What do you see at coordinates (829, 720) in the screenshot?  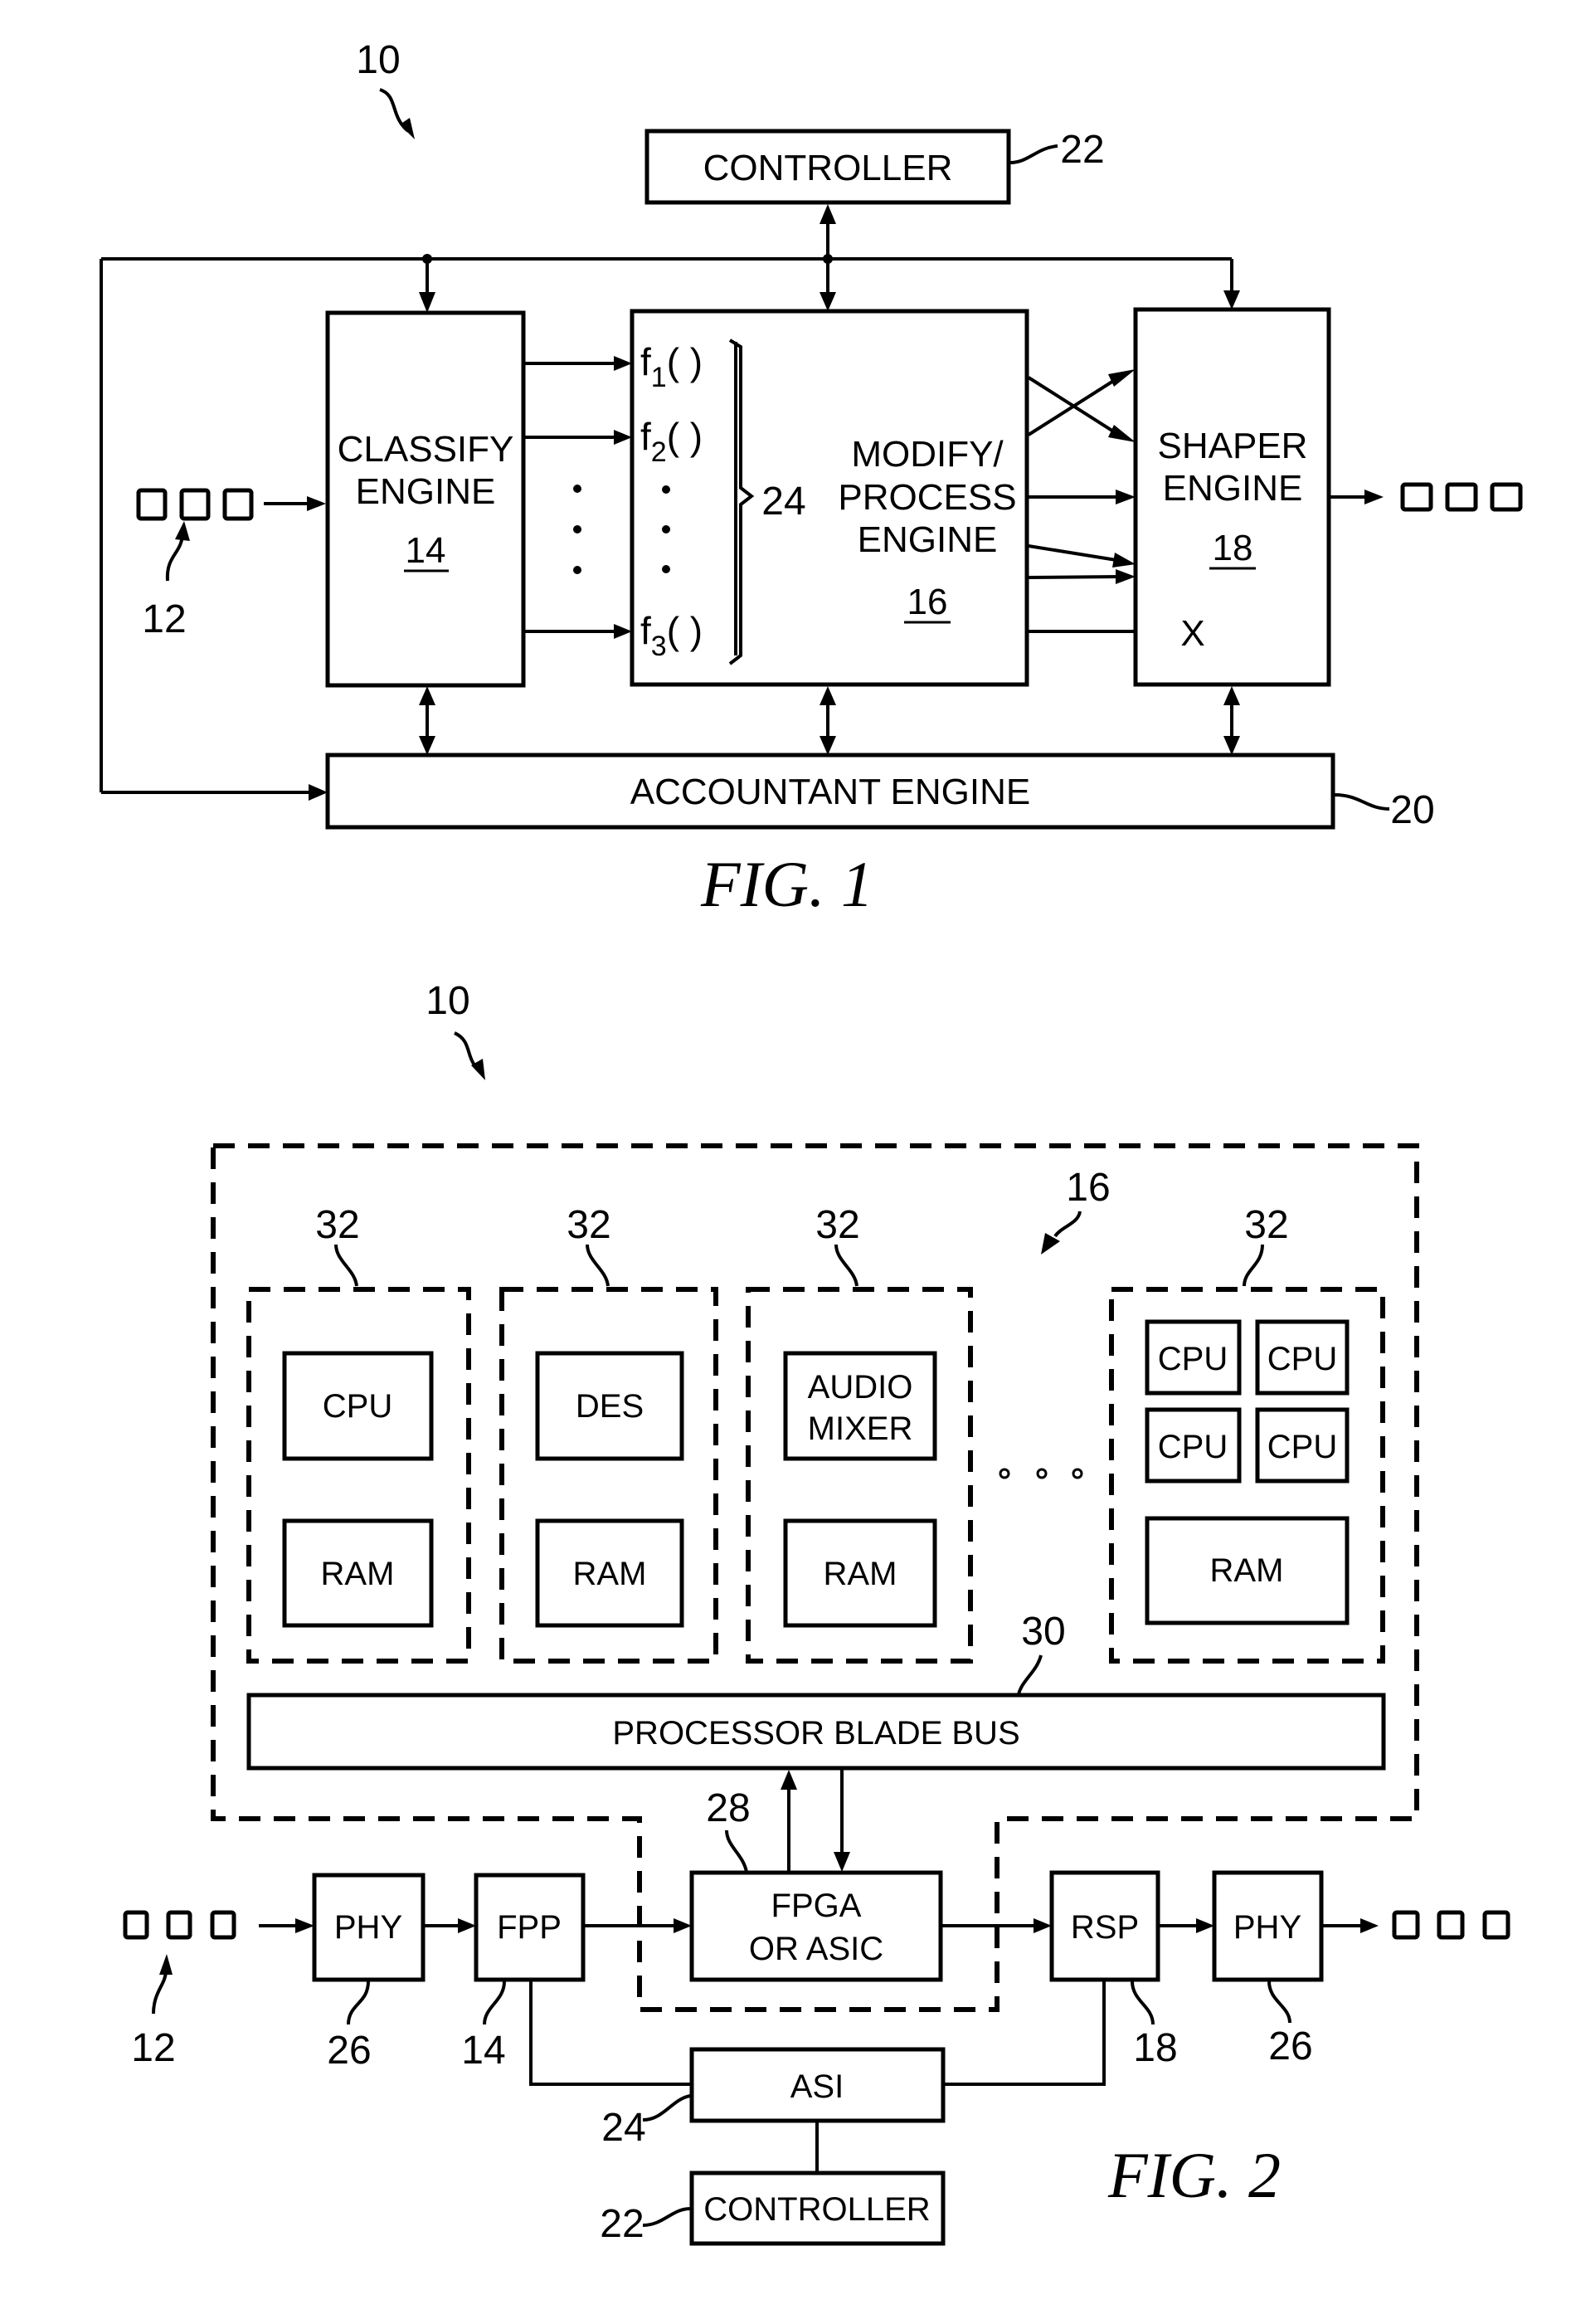 I see `accountant-links` at bounding box center [829, 720].